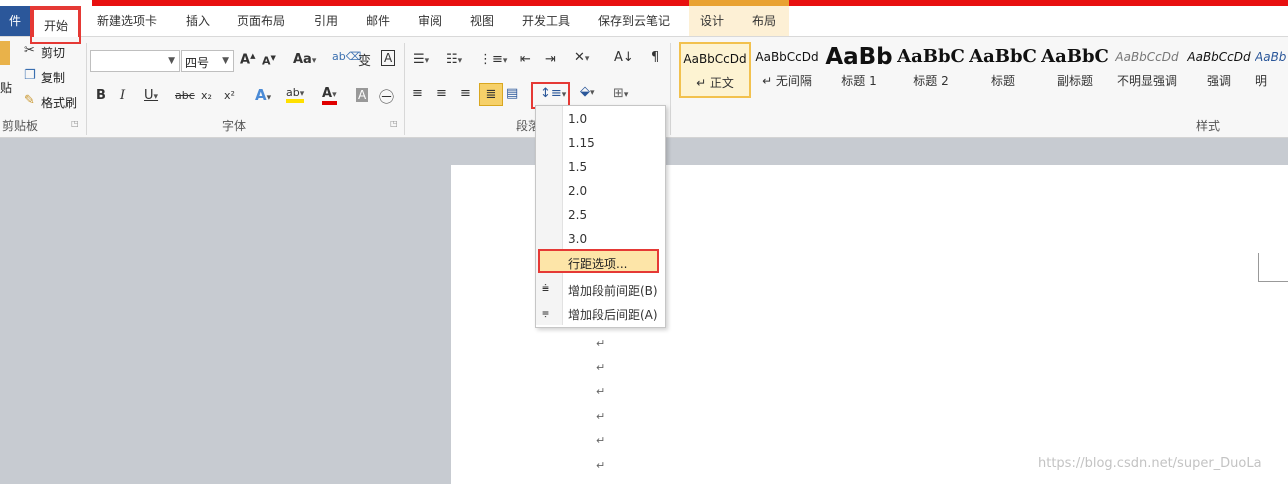  Describe the element at coordinates (1261, 81) in the screenshot. I see `style-name: 明` at that location.